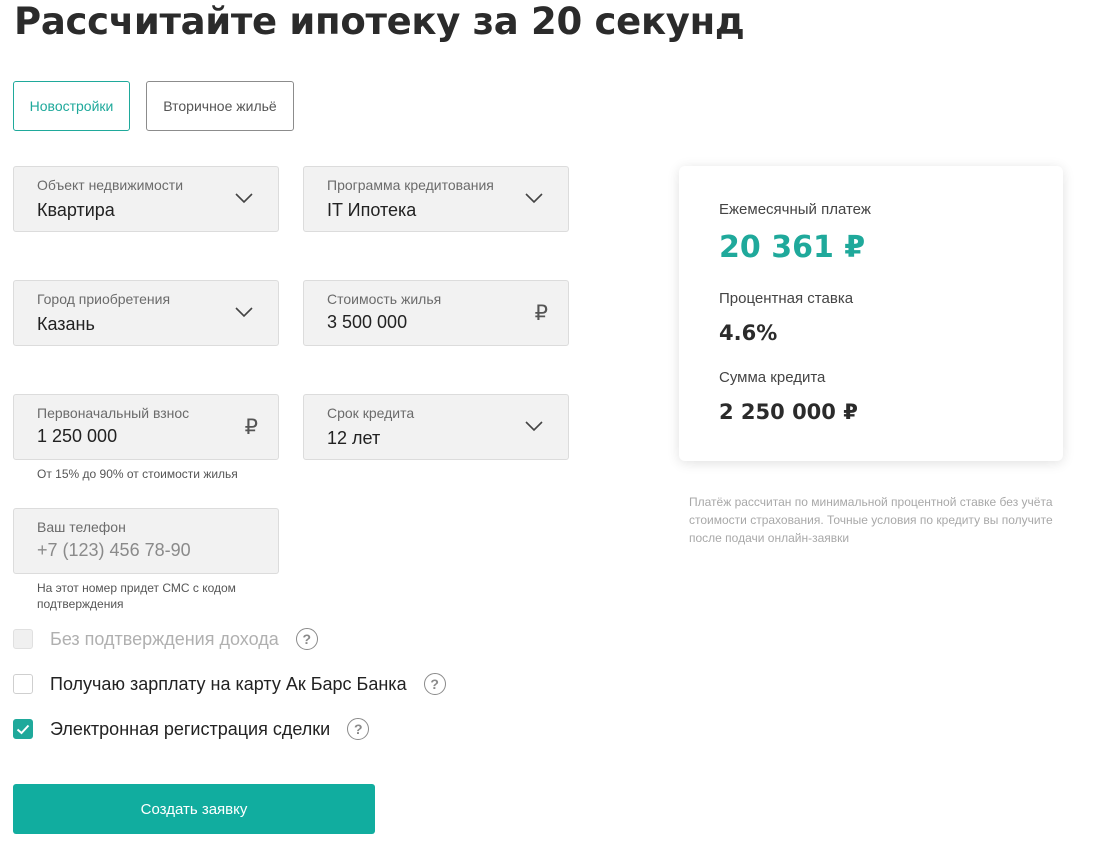 This screenshot has height=846, width=1093. I want to click on field-label: Срок кредита, so click(371, 413).